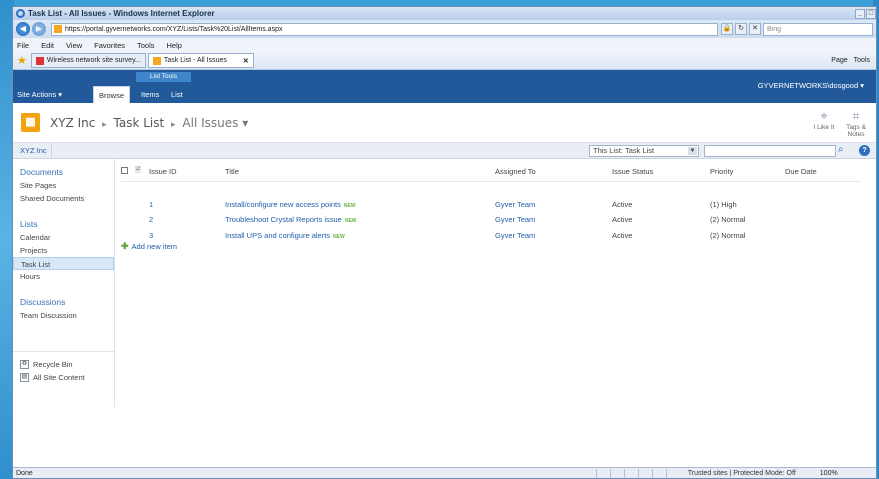  Describe the element at coordinates (72, 123) in the screenshot. I see `breadcrumb-site: XYZ Inc` at that location.